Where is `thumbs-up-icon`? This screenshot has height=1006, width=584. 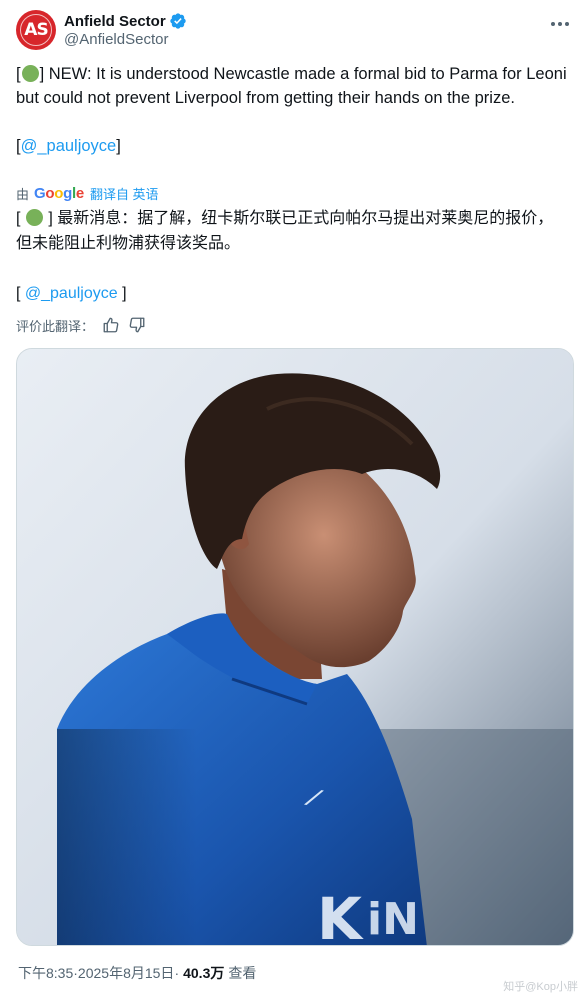
thumbs-up-icon is located at coordinates (111, 325).